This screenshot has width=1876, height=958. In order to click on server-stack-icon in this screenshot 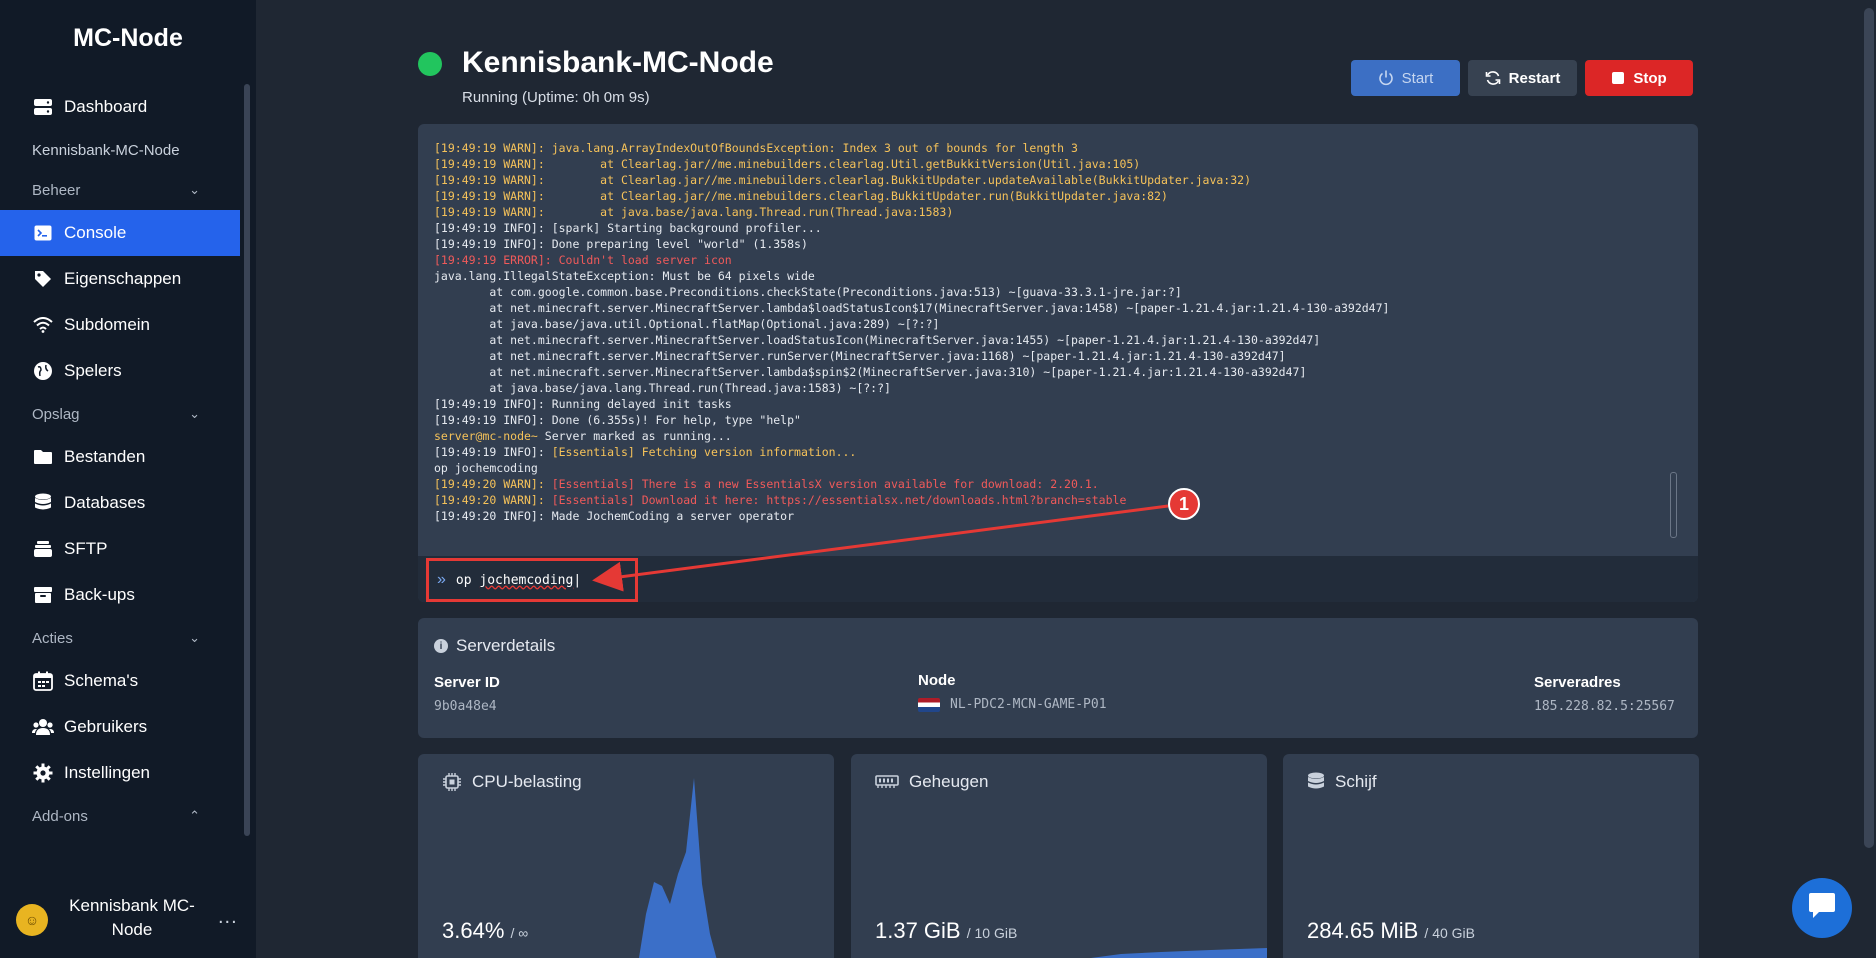, I will do `click(43, 107)`.